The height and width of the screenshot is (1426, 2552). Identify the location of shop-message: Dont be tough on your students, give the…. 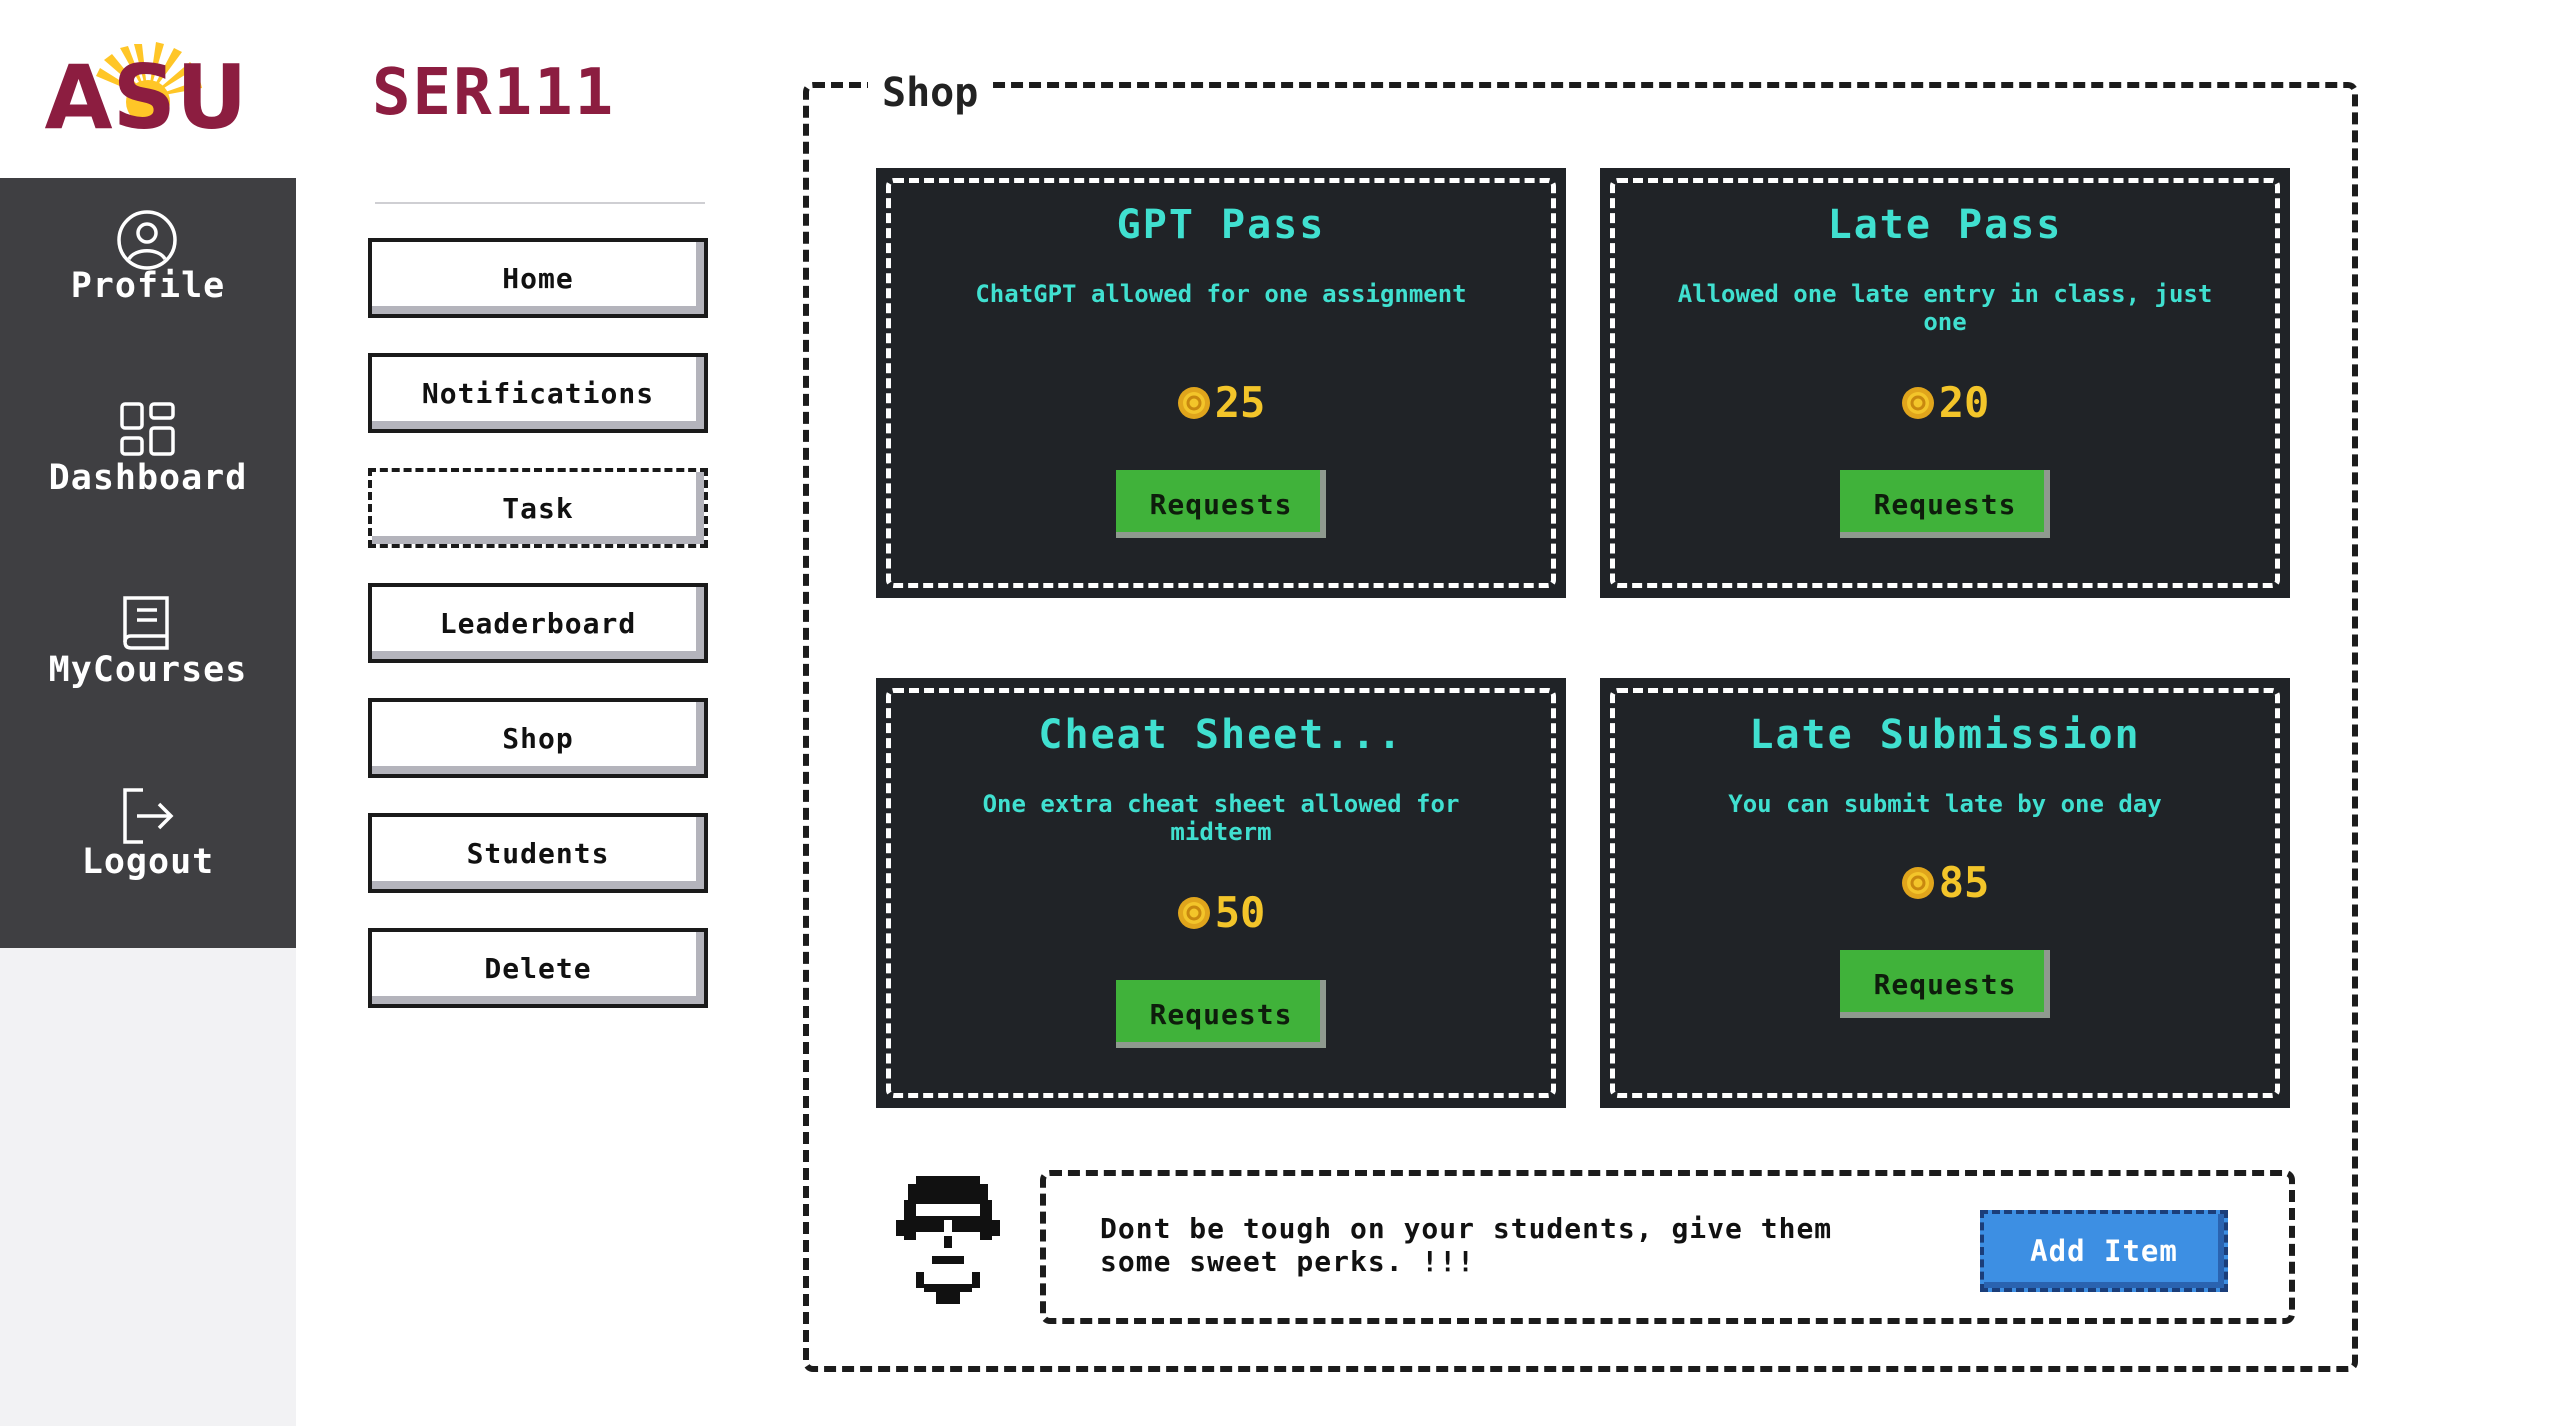
(1466, 1245).